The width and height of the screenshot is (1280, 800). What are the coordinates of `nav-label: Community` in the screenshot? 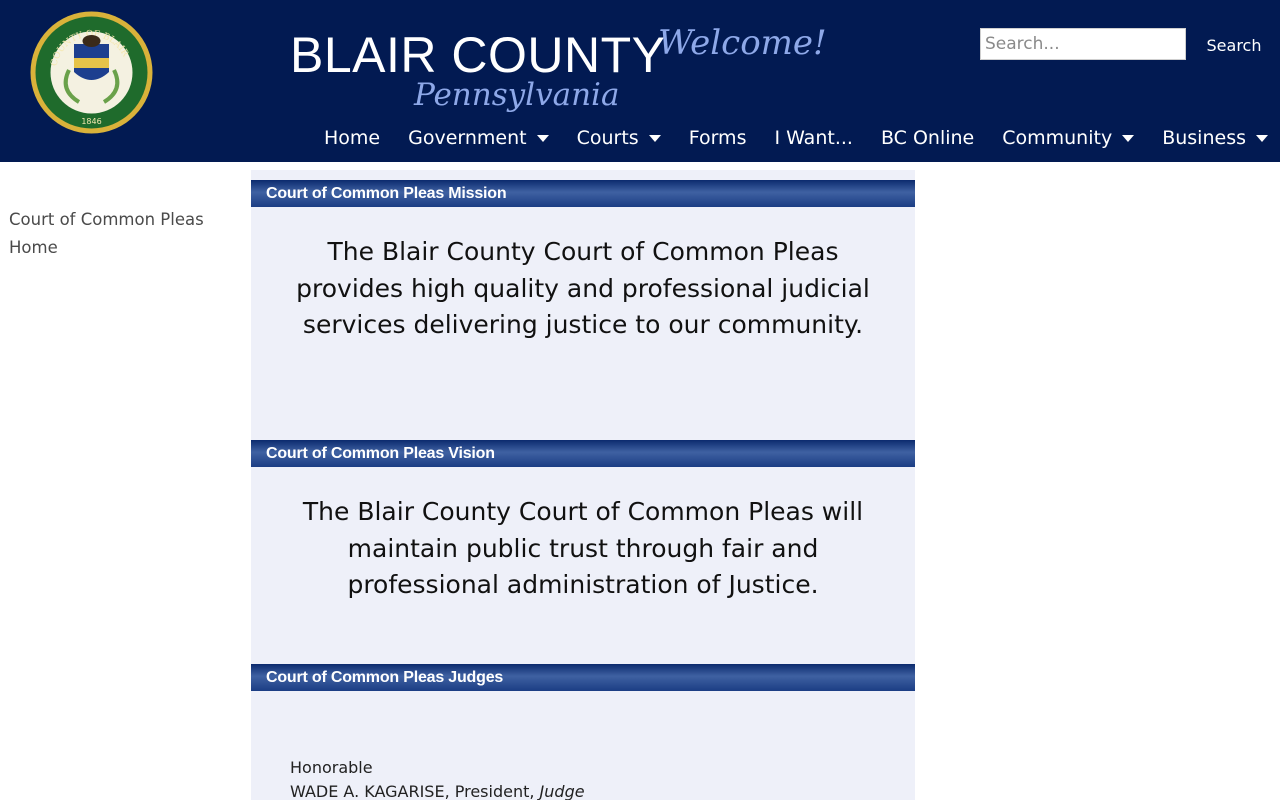 It's located at (1057, 138).